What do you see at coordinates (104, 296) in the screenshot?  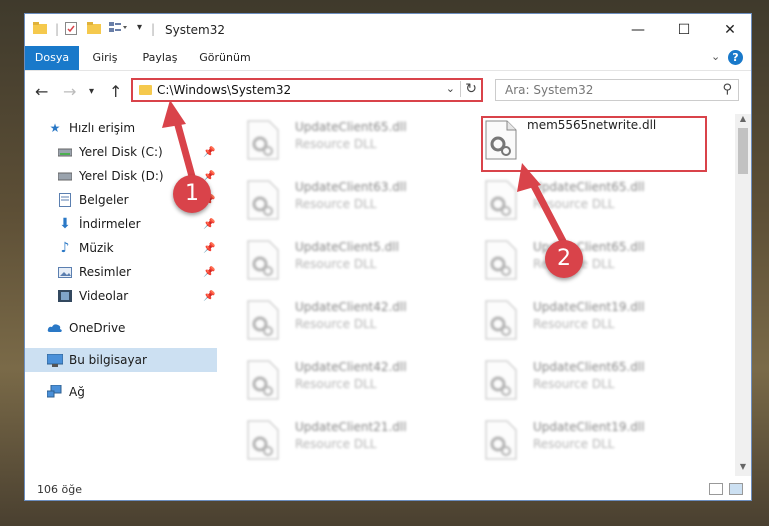 I see `nav-label: Videolar` at bounding box center [104, 296].